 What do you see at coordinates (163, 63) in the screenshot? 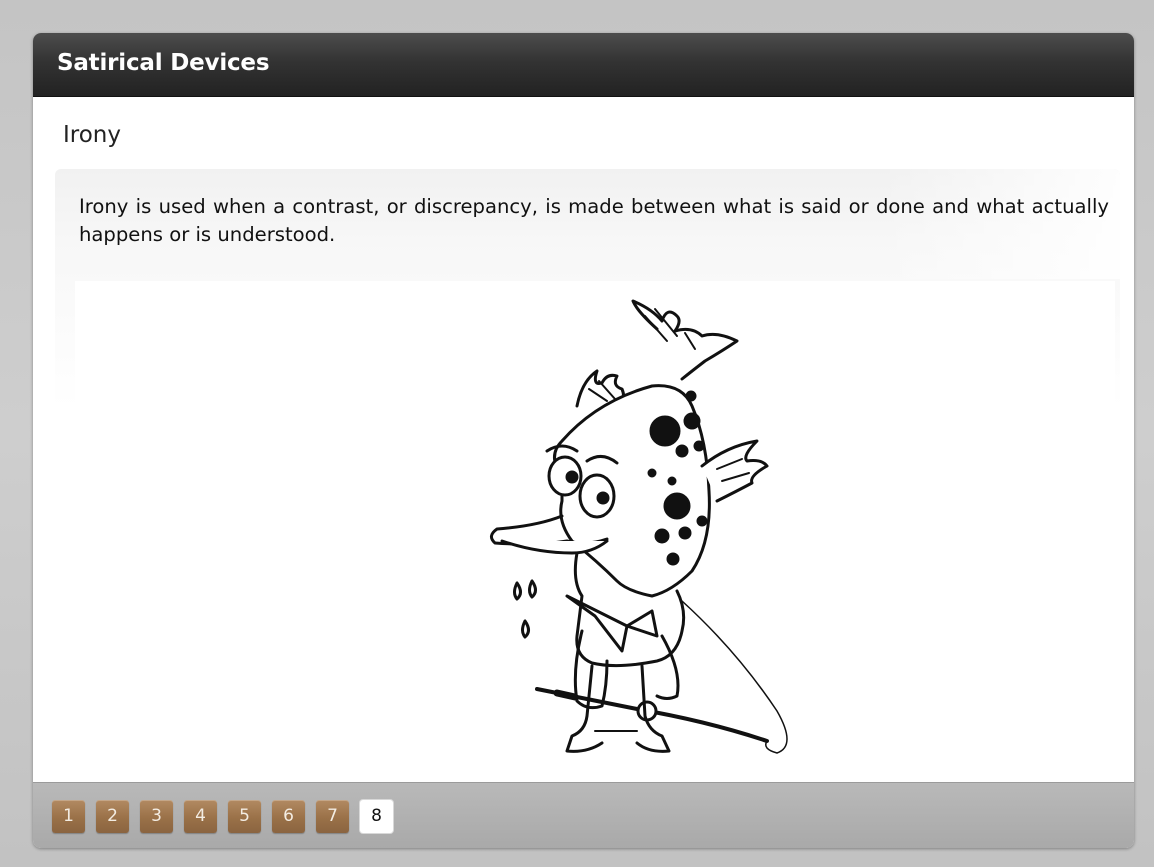
I see `slide-title: Satirical Devices` at bounding box center [163, 63].